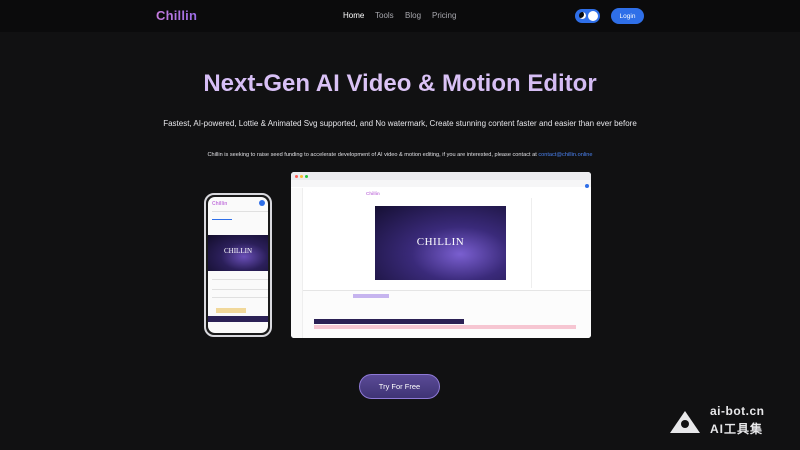 This screenshot has width=800, height=450. I want to click on editor-app-logo: Chillin, so click(373, 193).